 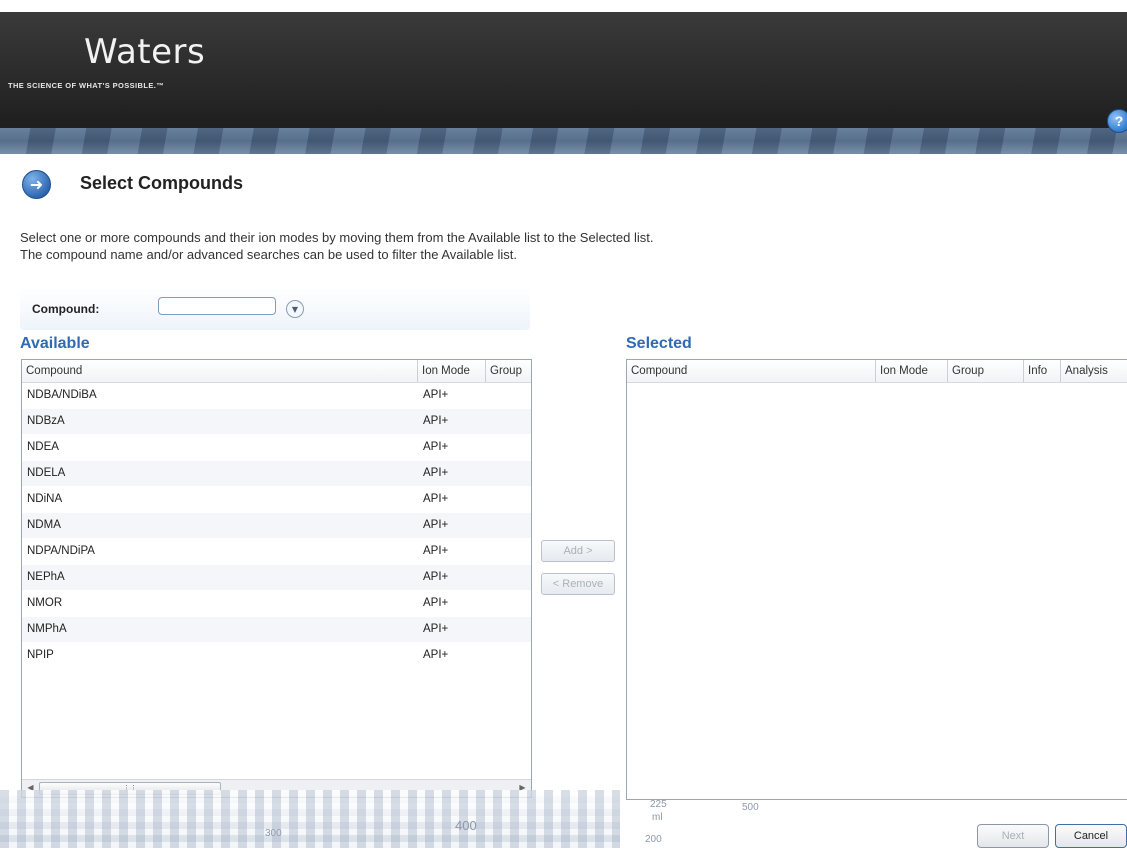 I want to click on cancel-button: Cancel, so click(x=1091, y=836).